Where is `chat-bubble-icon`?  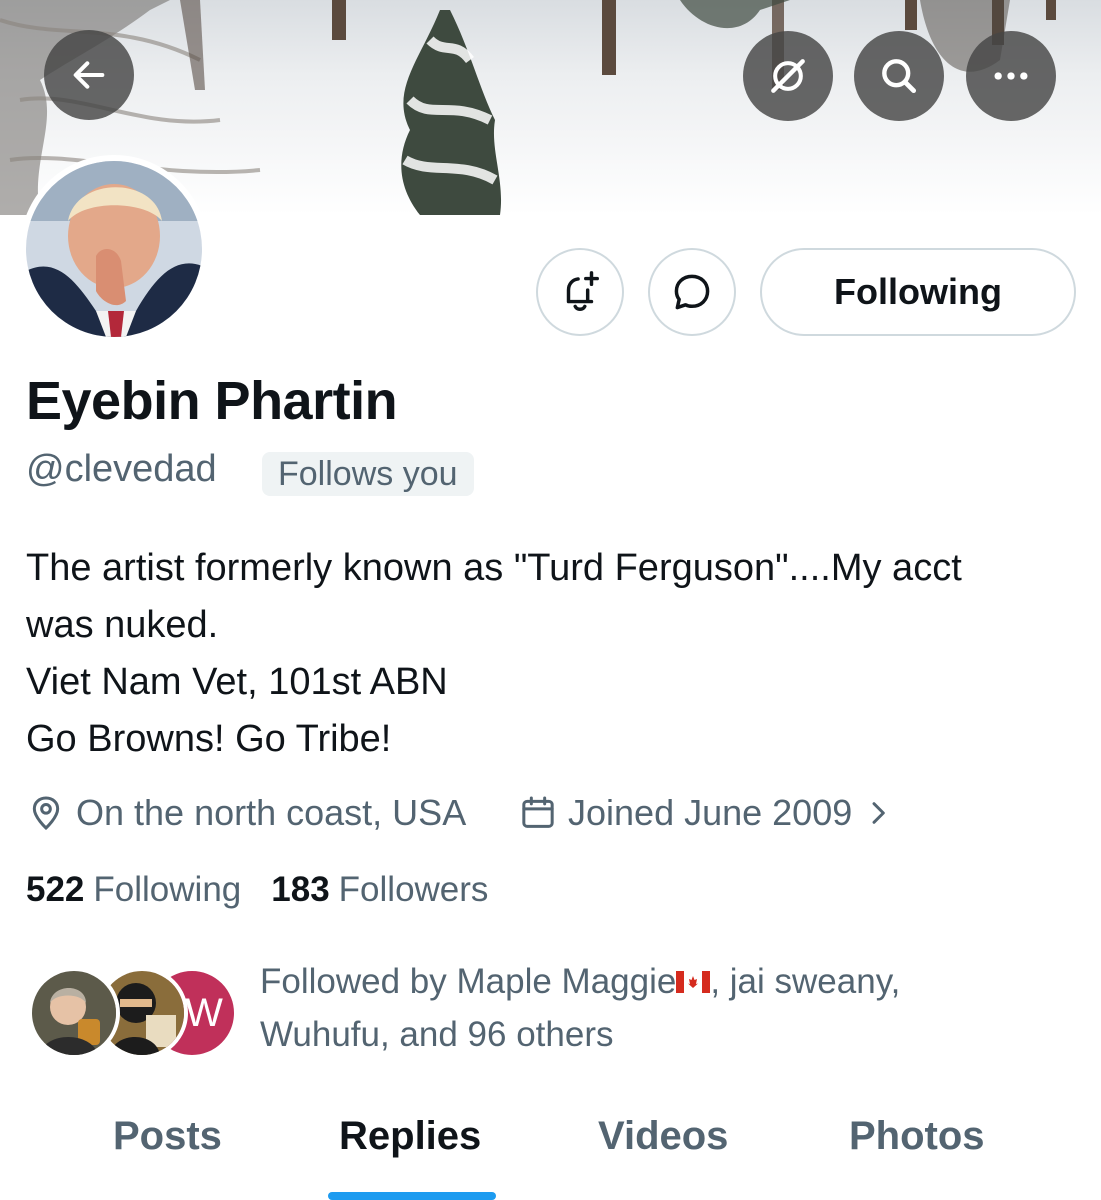
chat-bubble-icon is located at coordinates (692, 292).